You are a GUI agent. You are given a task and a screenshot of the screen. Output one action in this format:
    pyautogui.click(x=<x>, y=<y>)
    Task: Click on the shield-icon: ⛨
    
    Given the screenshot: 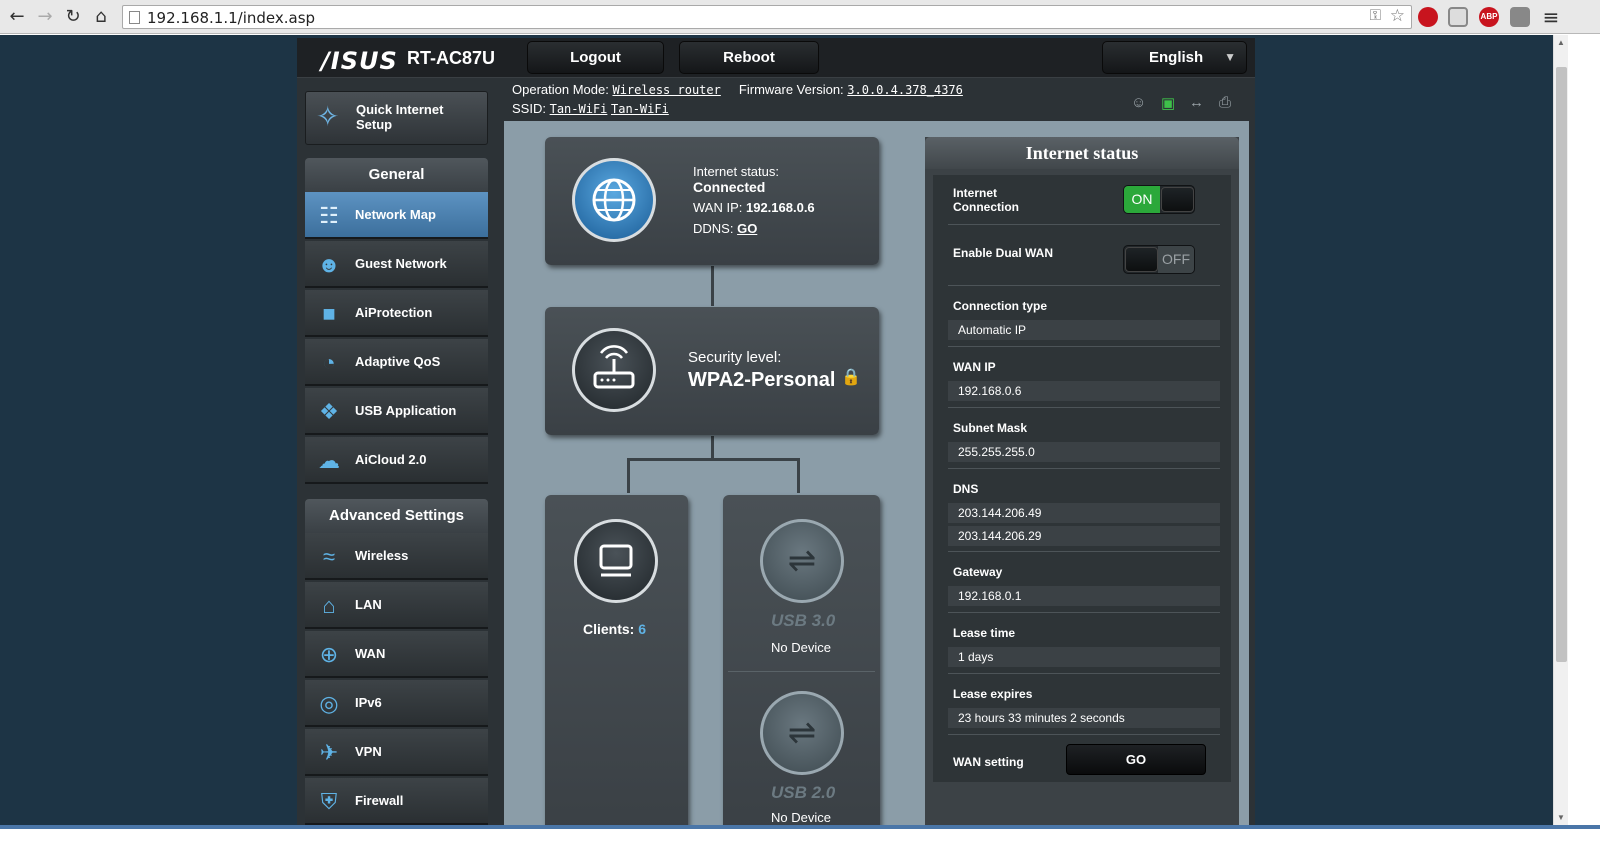 What is the action you would take?
    pyautogui.click(x=329, y=801)
    